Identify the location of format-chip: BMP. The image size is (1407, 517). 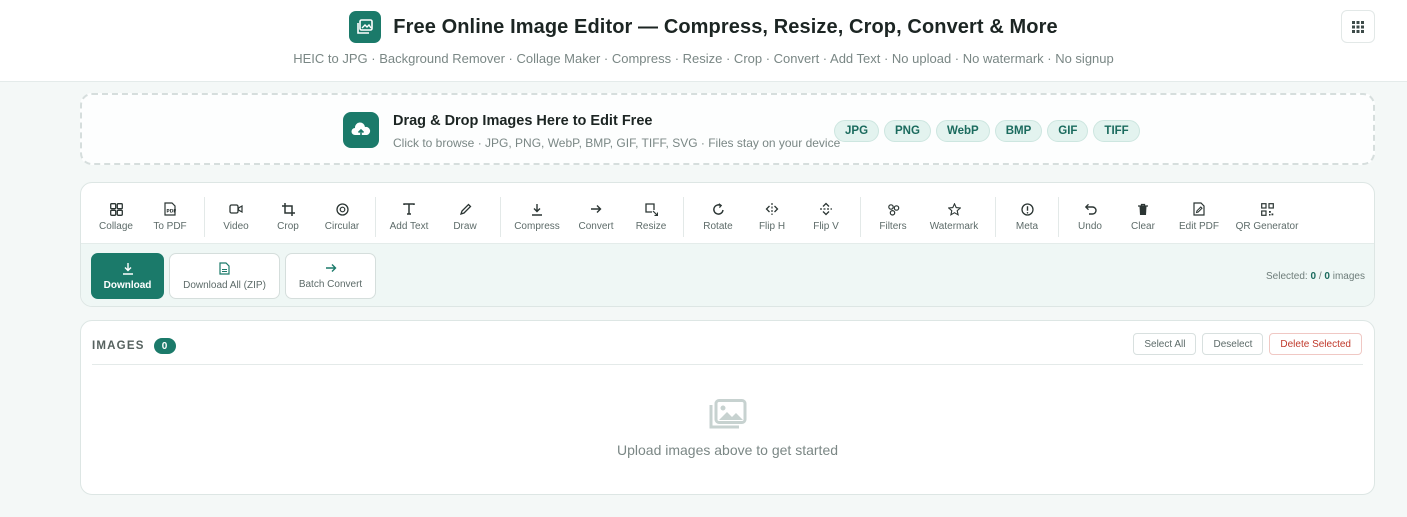
(1018, 131).